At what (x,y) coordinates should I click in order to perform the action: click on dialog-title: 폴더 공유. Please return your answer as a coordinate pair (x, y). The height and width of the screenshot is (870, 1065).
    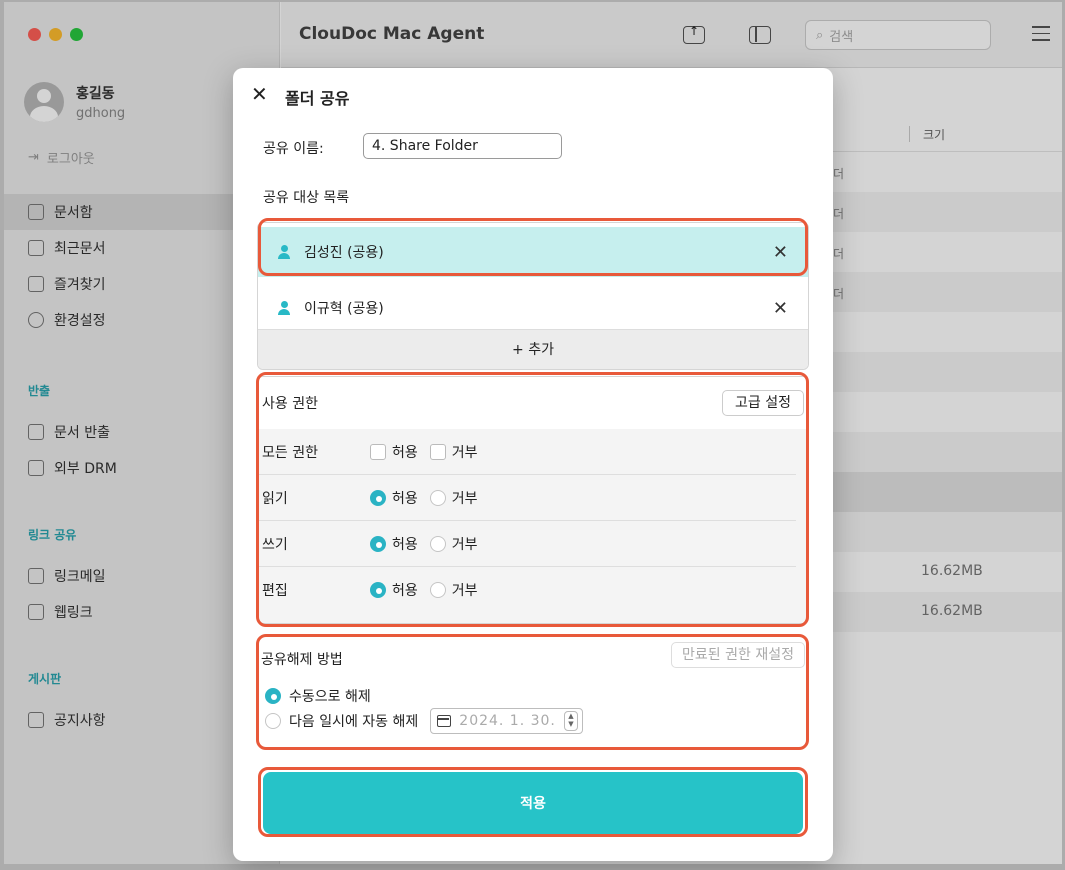
    Looking at the image, I should click on (317, 98).